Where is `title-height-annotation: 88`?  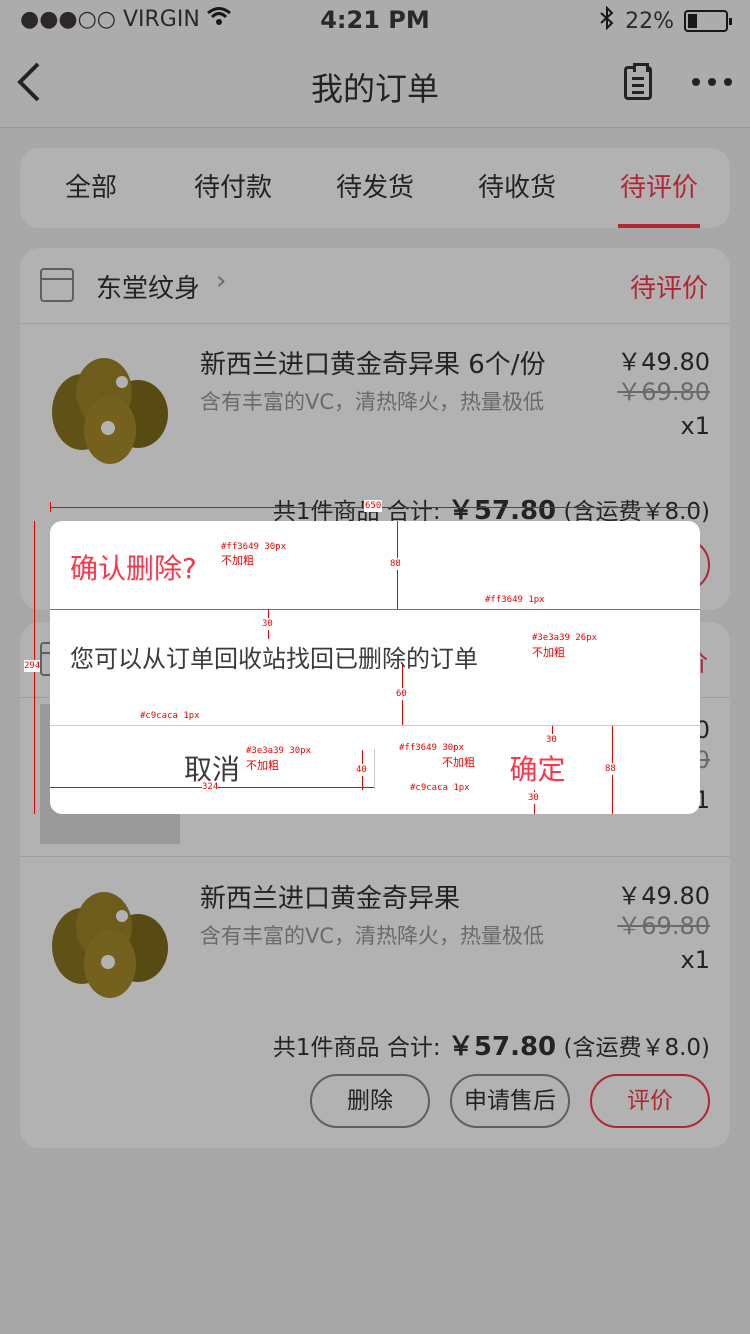
title-height-annotation: 88 is located at coordinates (395, 564).